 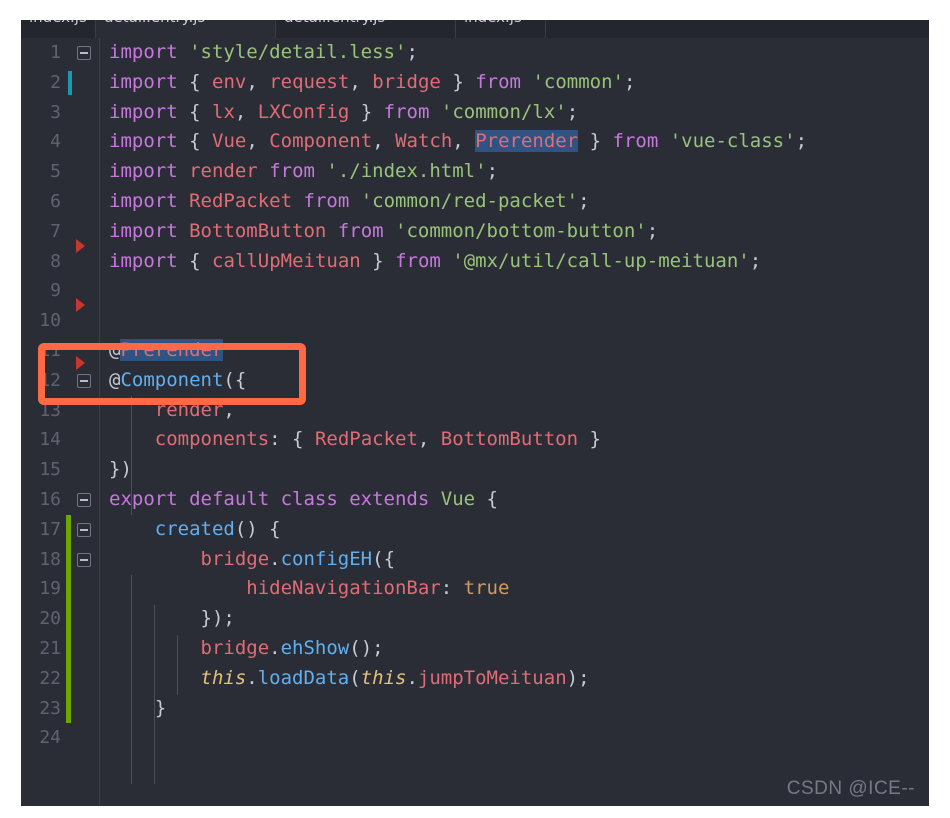 What do you see at coordinates (50, 678) in the screenshot?
I see `line-number: 22` at bounding box center [50, 678].